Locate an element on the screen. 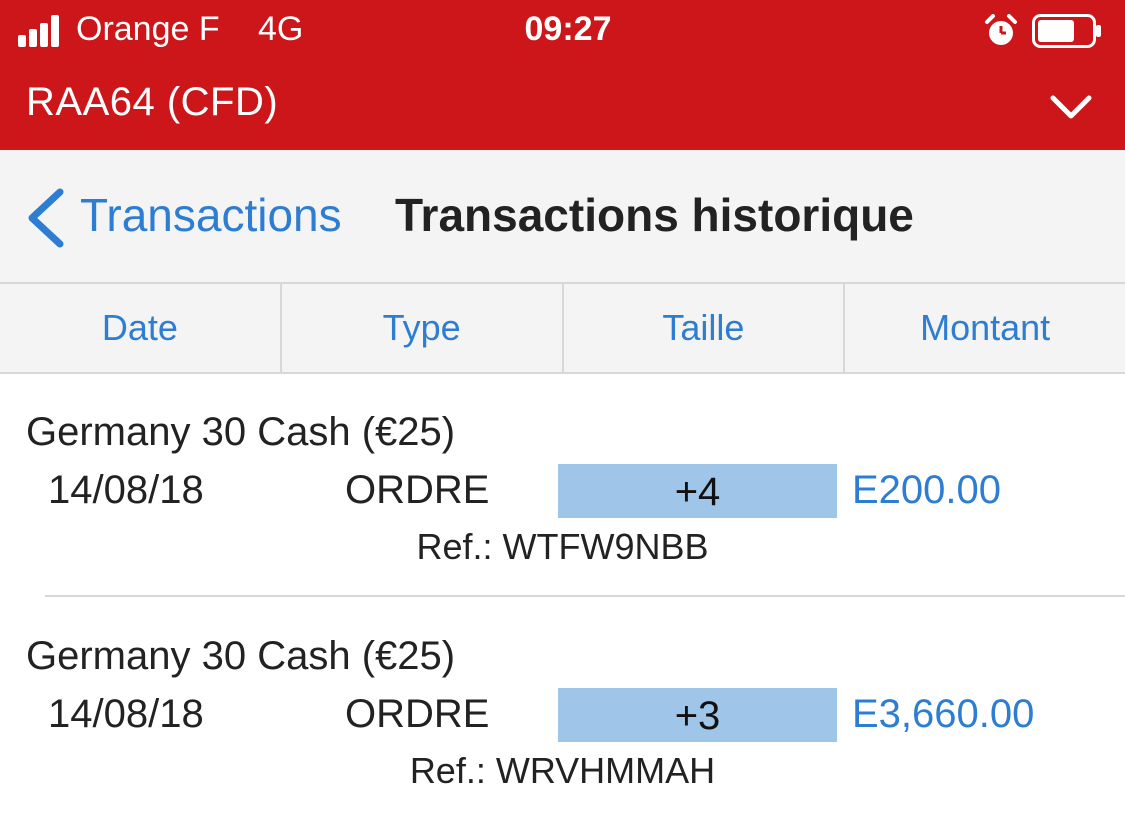 The width and height of the screenshot is (1125, 822). column-header-type: Type is located at coordinates (423, 328).